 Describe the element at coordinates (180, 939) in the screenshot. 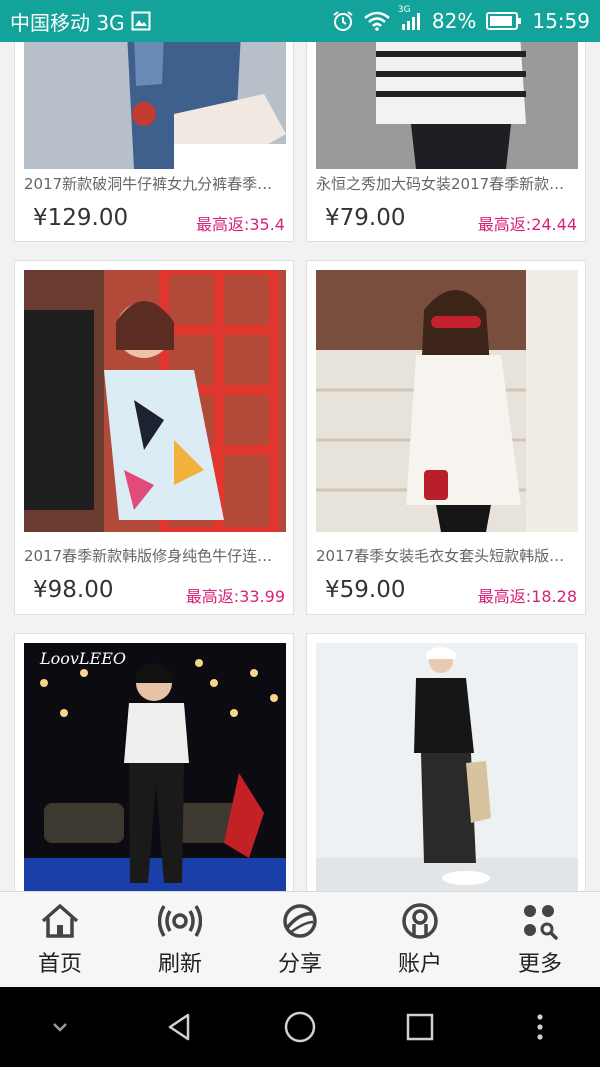

I see `tab-refresh: 刷新` at that location.